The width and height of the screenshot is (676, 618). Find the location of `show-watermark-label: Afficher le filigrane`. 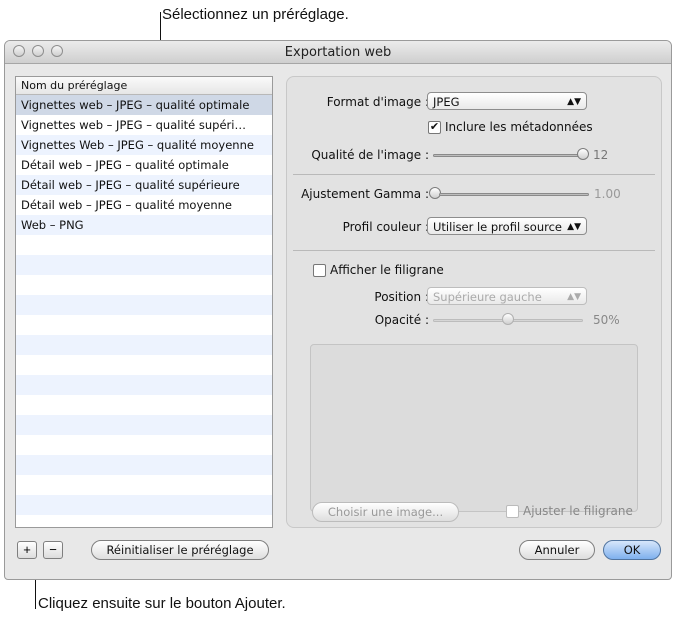

show-watermark-label: Afficher le filigrane is located at coordinates (387, 270).